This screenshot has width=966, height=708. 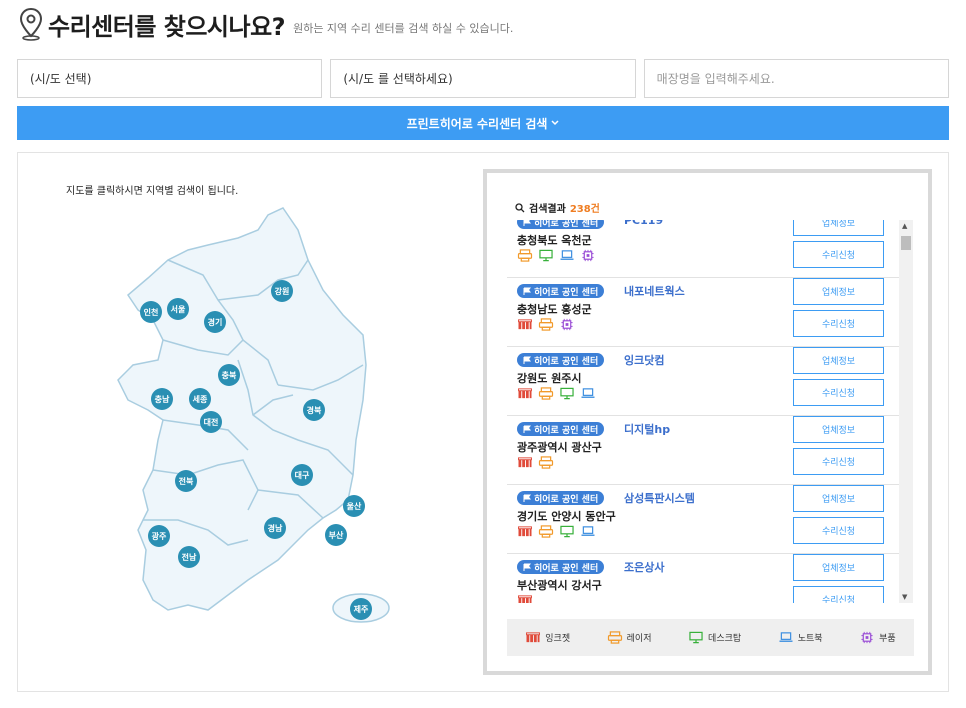 I want to click on shop-address: 경기도 안양시 동안구, so click(x=566, y=516).